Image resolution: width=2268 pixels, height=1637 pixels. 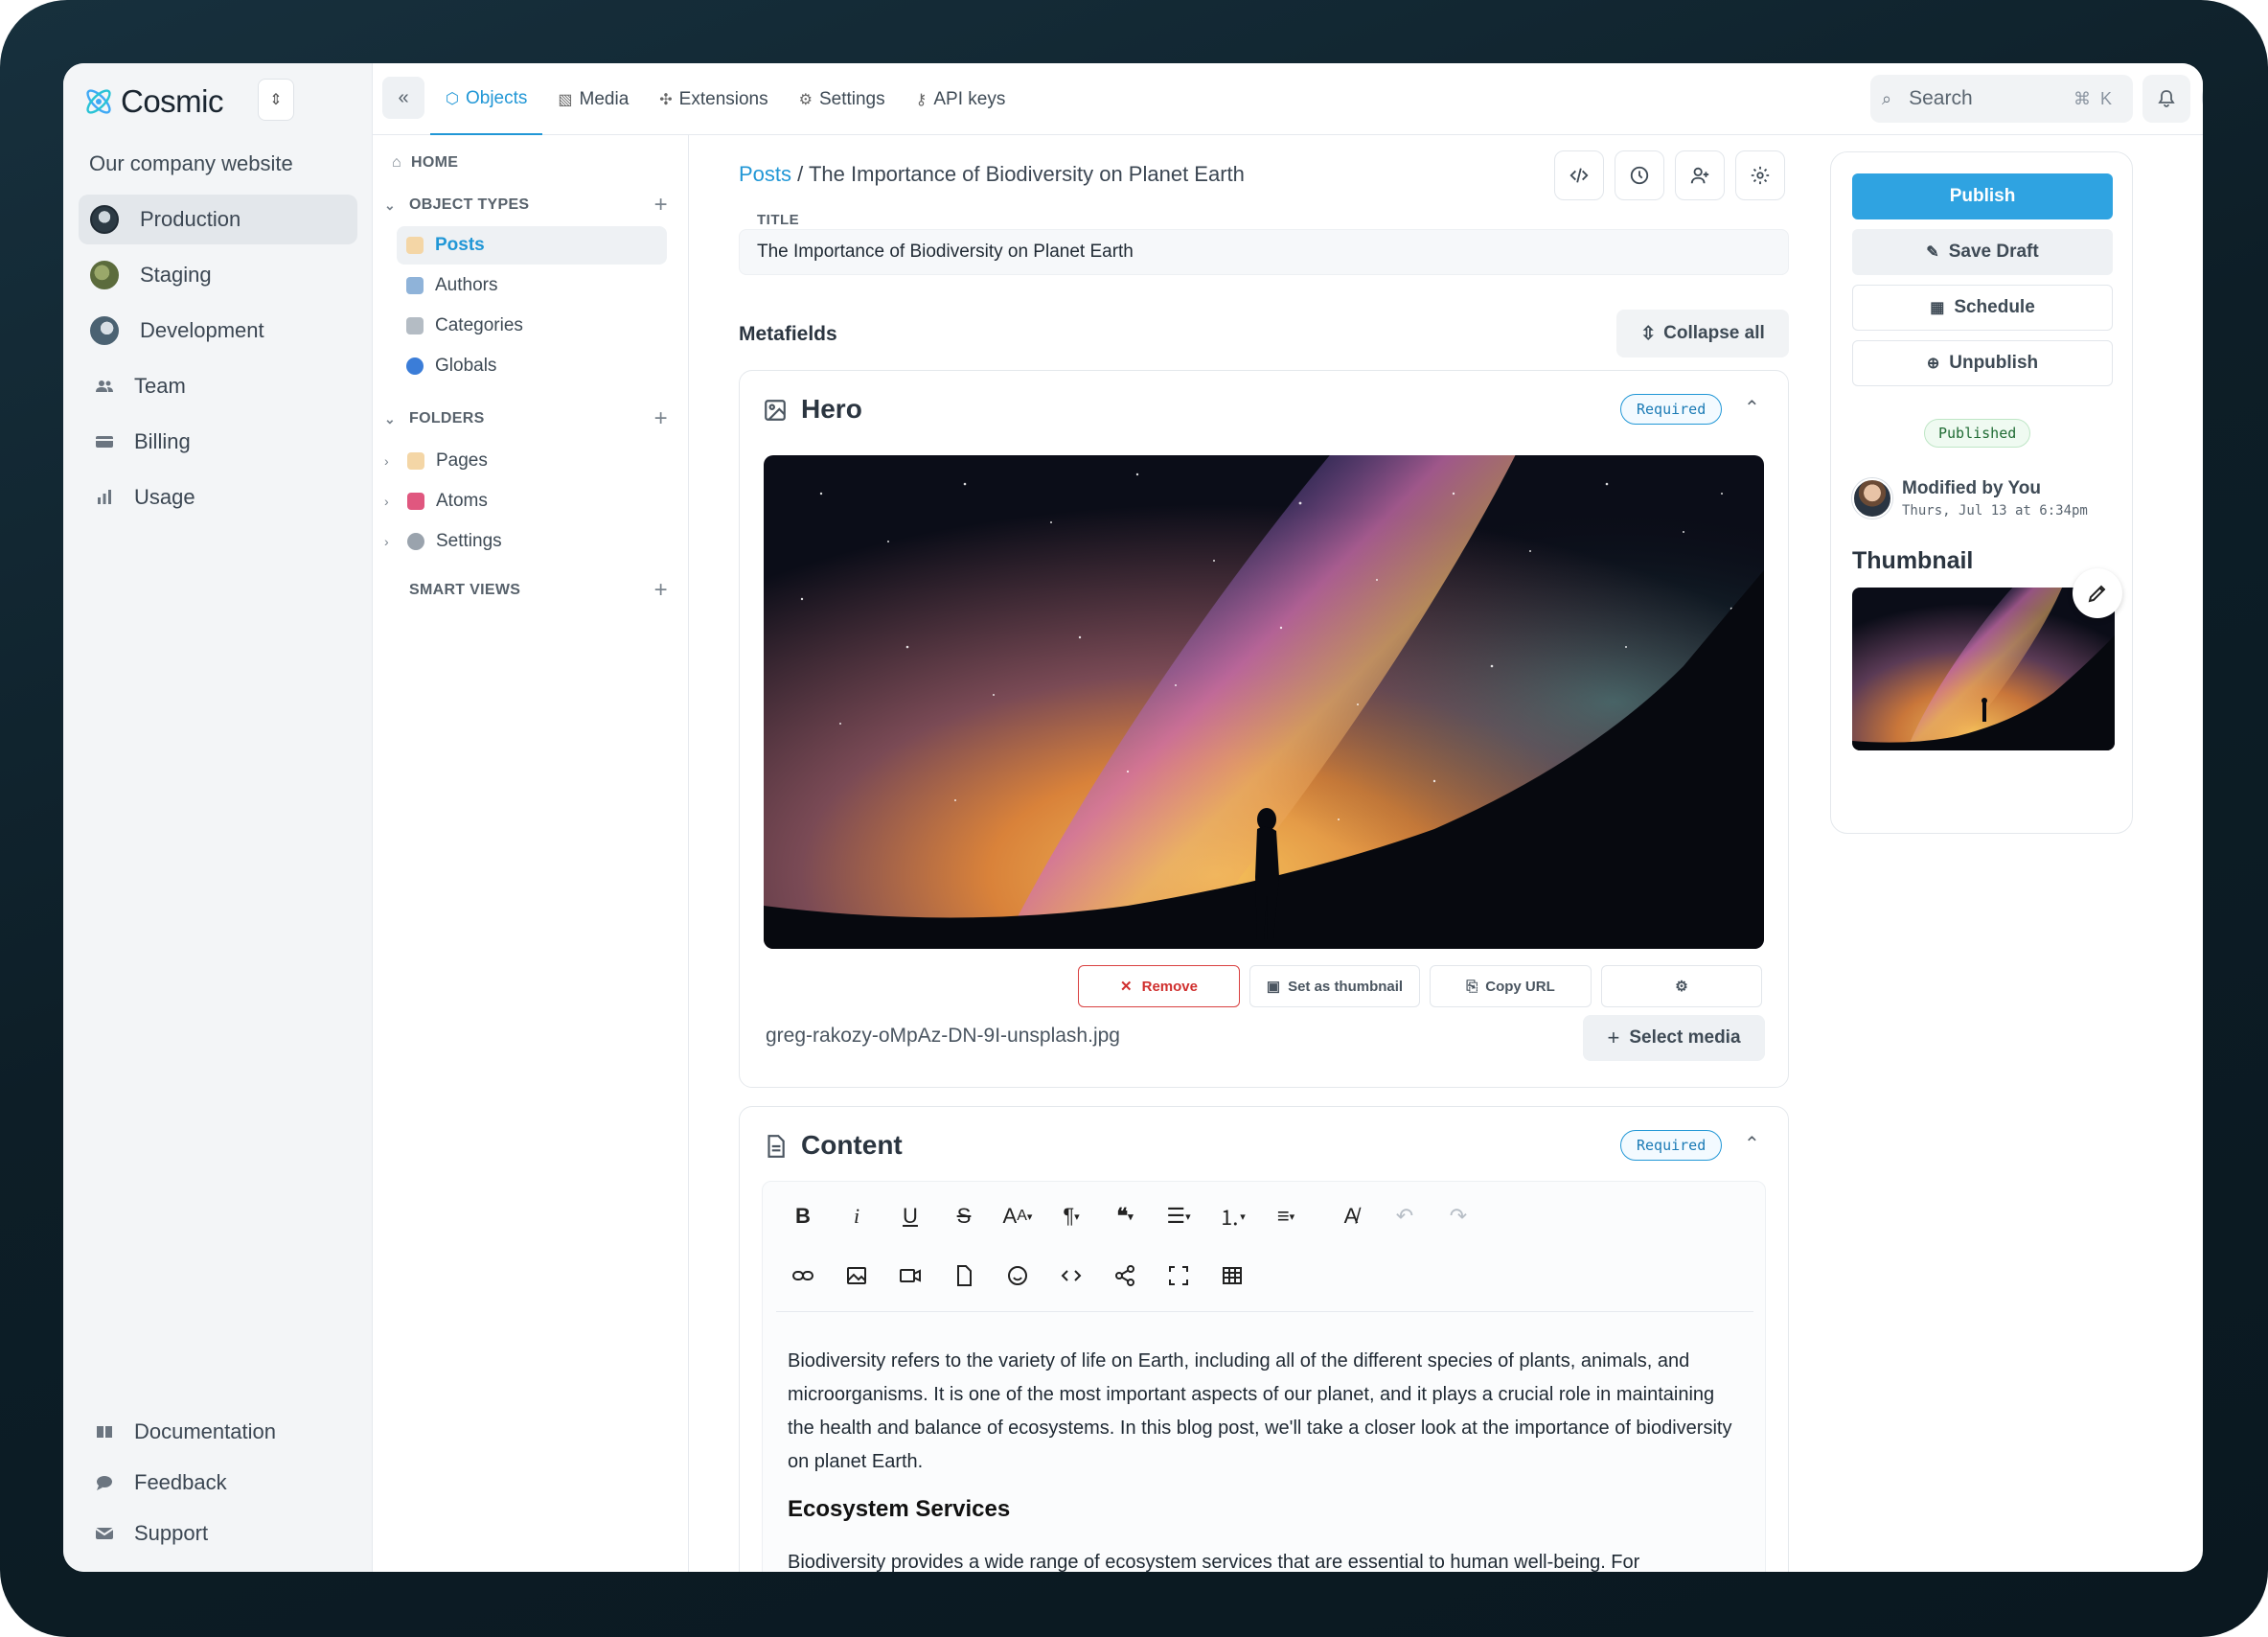 I want to click on tree-item-posts: Posts, so click(x=532, y=245).